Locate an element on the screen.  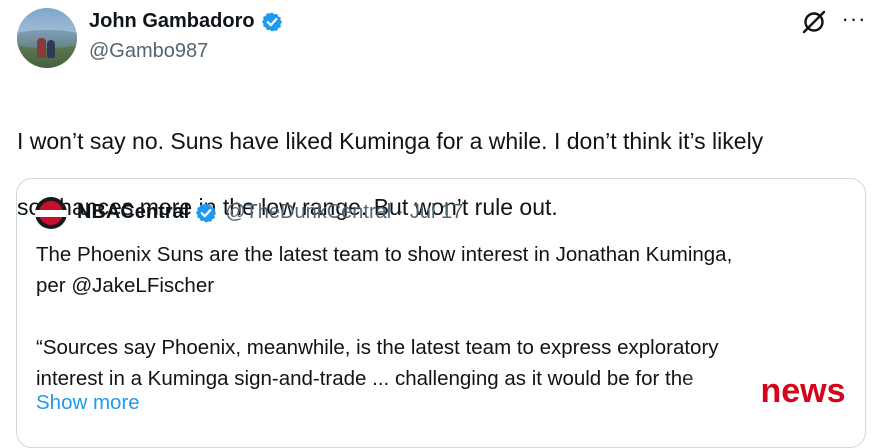
quoted-author-name: NBACentral is located at coordinates (133, 212).